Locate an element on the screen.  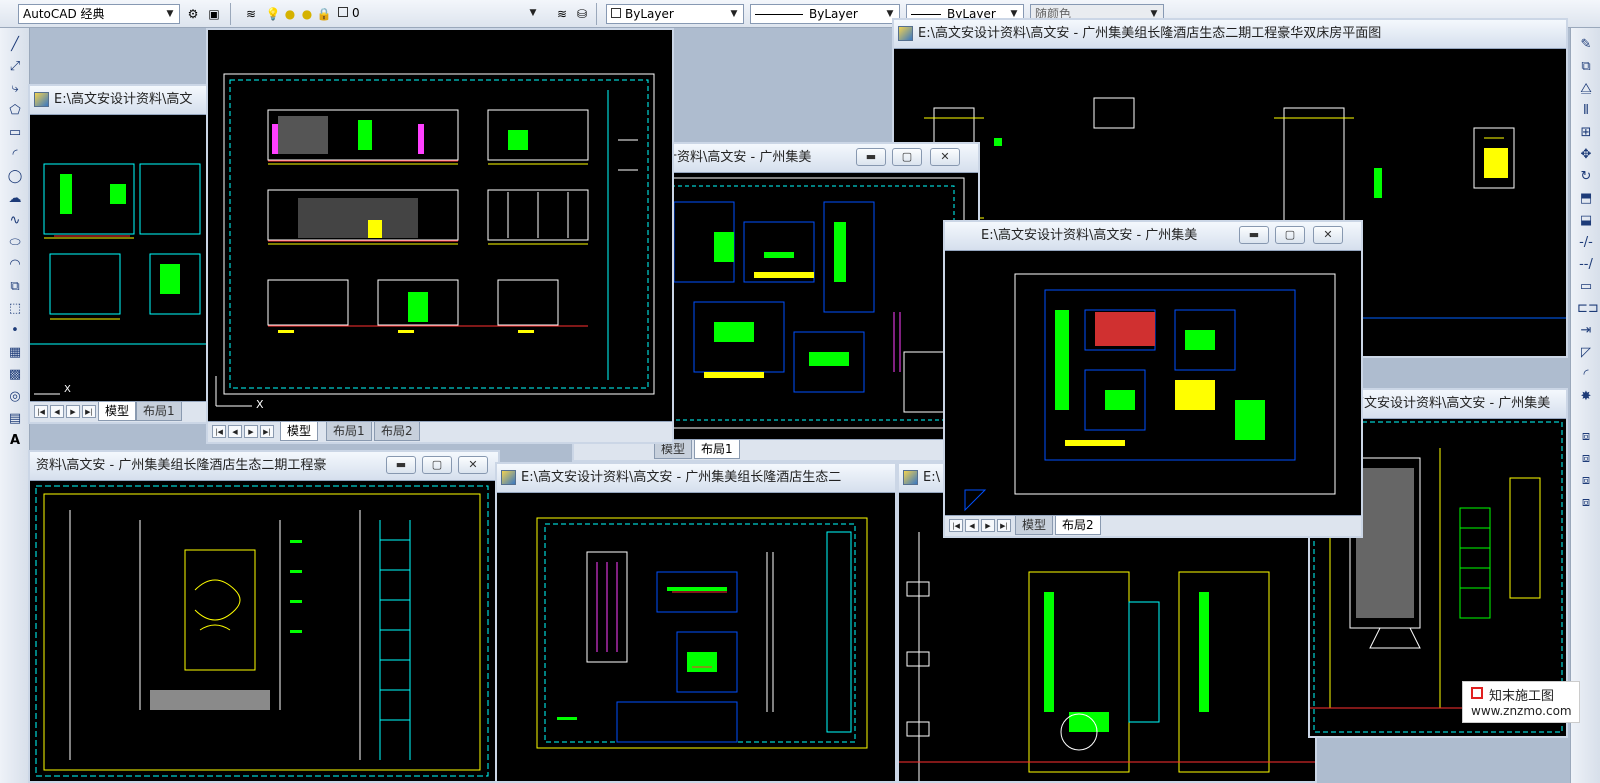
make-current-layer-icon: ≋ is located at coordinates (562, 14).